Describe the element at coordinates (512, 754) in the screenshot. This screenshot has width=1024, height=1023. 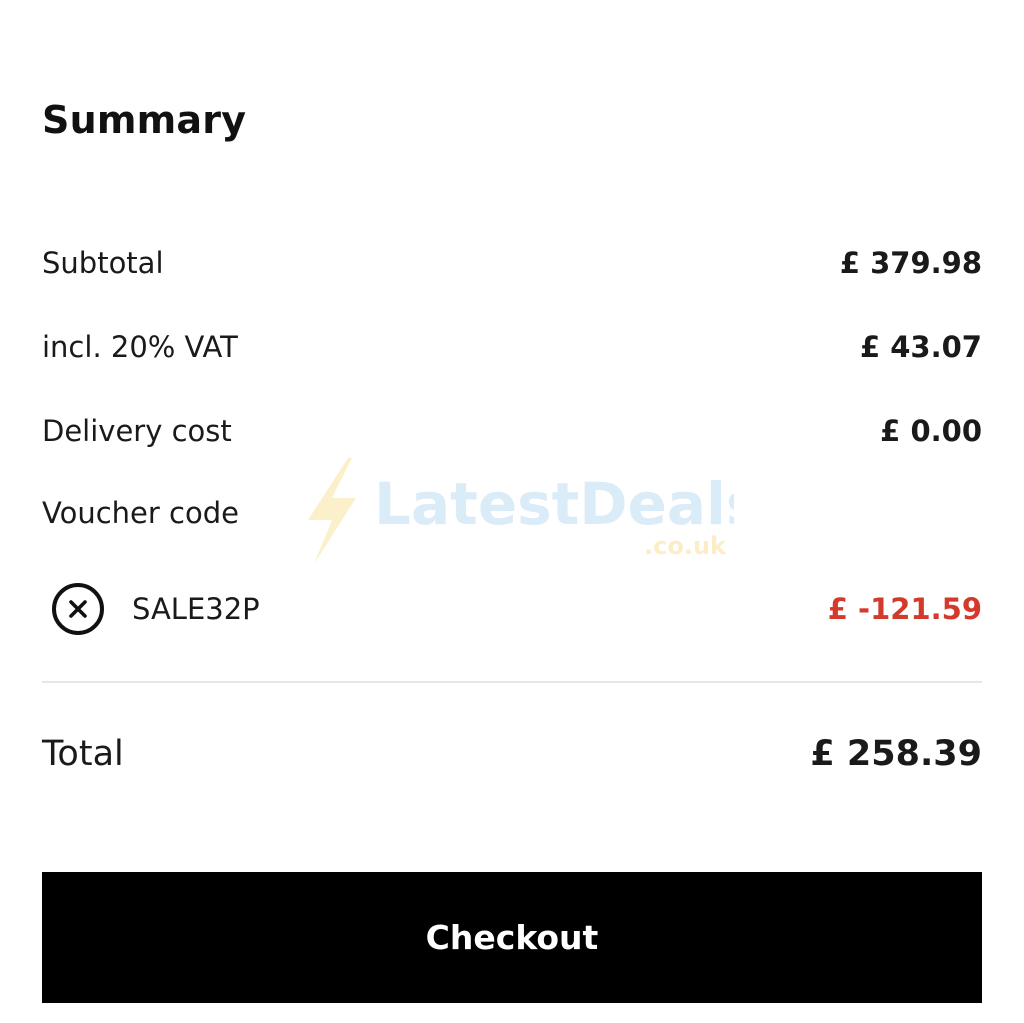
I see `total-row: Total £ 258.39` at that location.